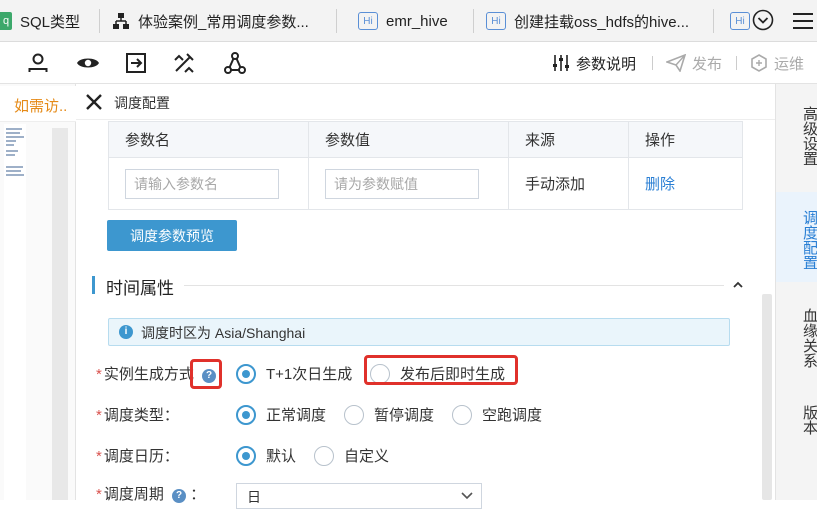 Image resolution: width=817 pixels, height=509 pixels. What do you see at coordinates (142, 103) in the screenshot?
I see `panel-title: 调度配置` at bounding box center [142, 103].